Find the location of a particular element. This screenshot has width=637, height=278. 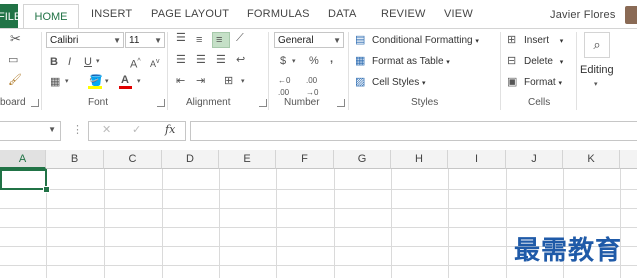

avatar is located at coordinates (631, 15).